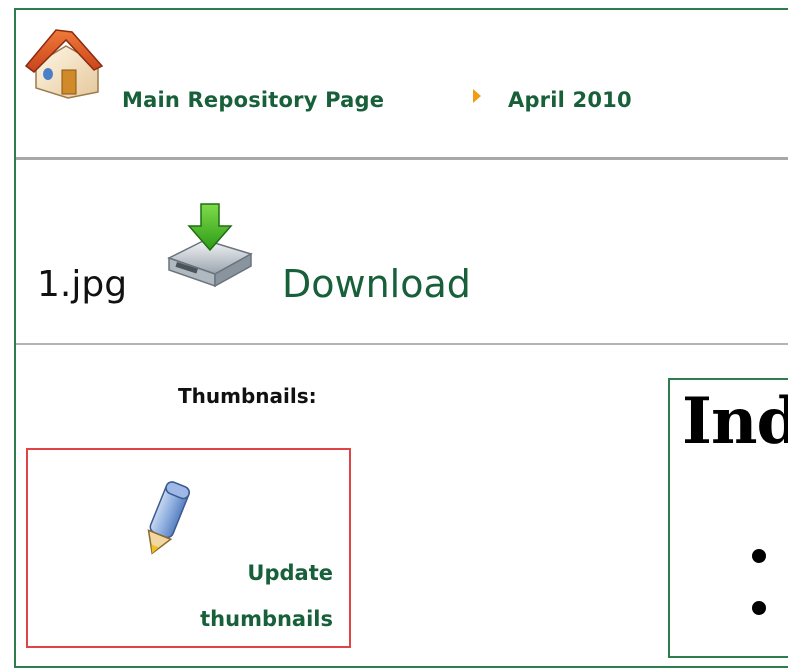 The image size is (788, 668). What do you see at coordinates (376, 284) in the screenshot?
I see `download-link: Download` at bounding box center [376, 284].